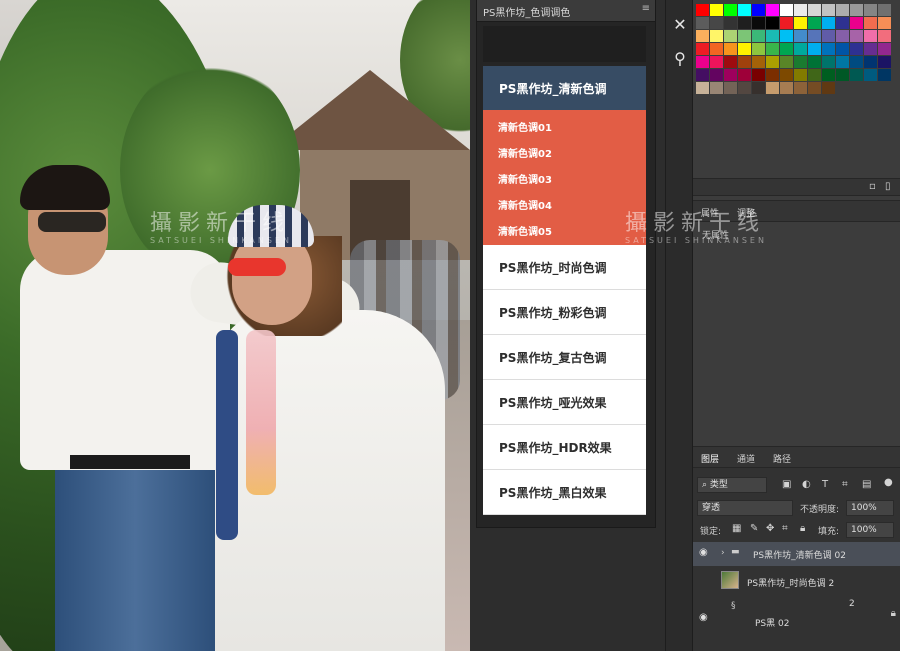  Describe the element at coordinates (564, 402) in the screenshot. I see `menu-item-yaguang: PS黑作坊_哑光效果` at that location.